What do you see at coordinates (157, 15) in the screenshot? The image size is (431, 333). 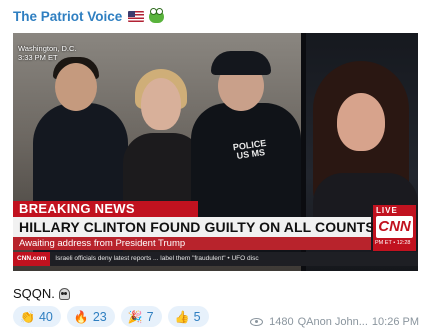 I see `frog-icon` at bounding box center [157, 15].